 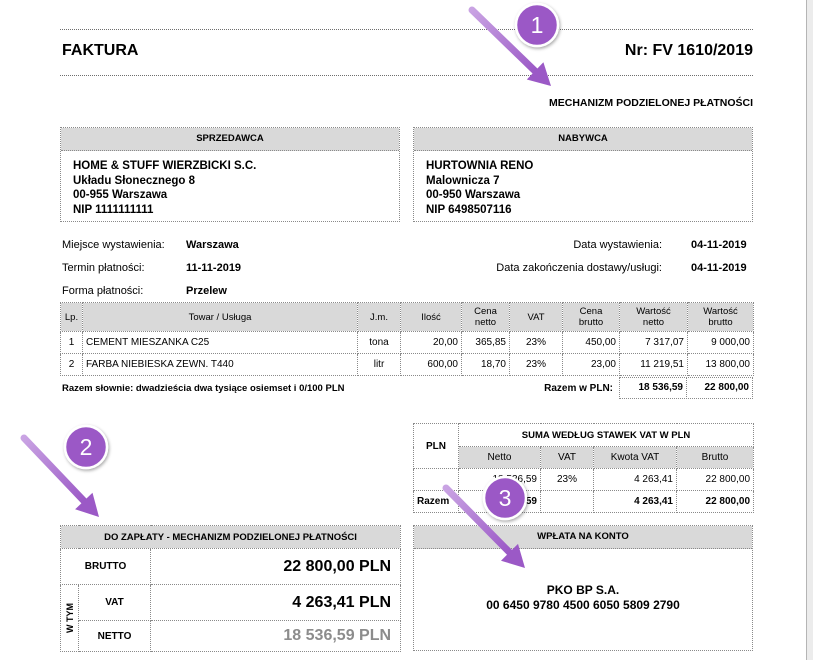 I want to click on amount-due-net-row: NETTO 18 536,59 PLN, so click(x=231, y=636).